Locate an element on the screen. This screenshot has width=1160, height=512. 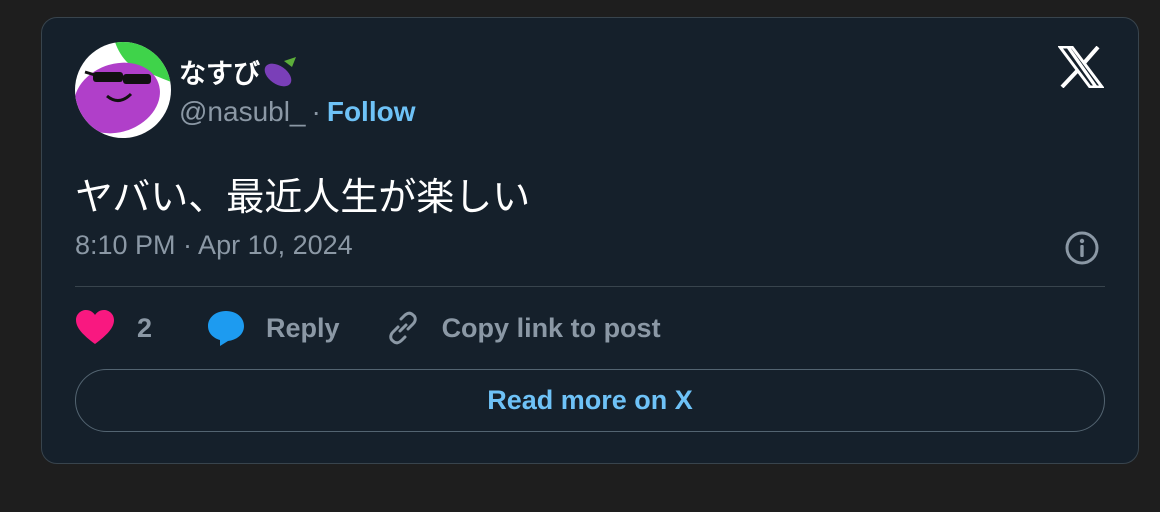
author-name: なすび is located at coordinates (238, 71).